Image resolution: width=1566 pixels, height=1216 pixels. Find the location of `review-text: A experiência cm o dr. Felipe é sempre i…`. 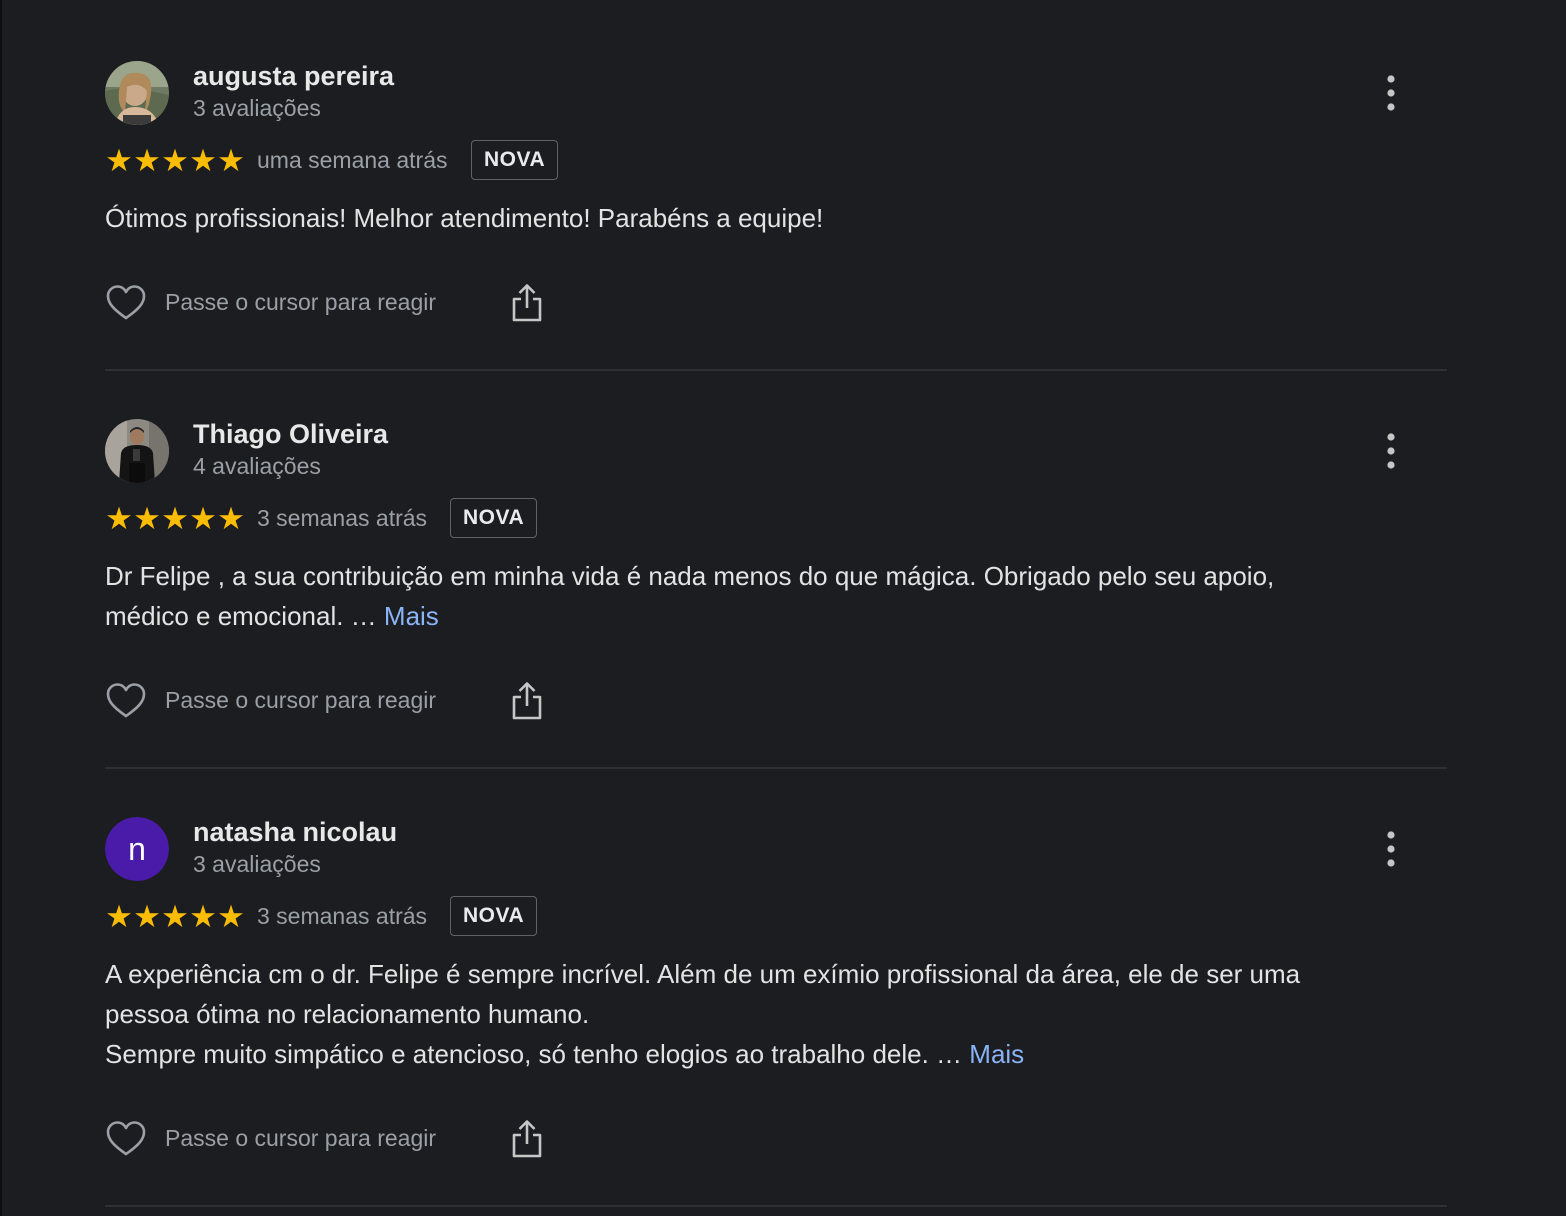

review-text: A experiência cm o dr. Felipe é sempre i… is located at coordinates (755, 1014).